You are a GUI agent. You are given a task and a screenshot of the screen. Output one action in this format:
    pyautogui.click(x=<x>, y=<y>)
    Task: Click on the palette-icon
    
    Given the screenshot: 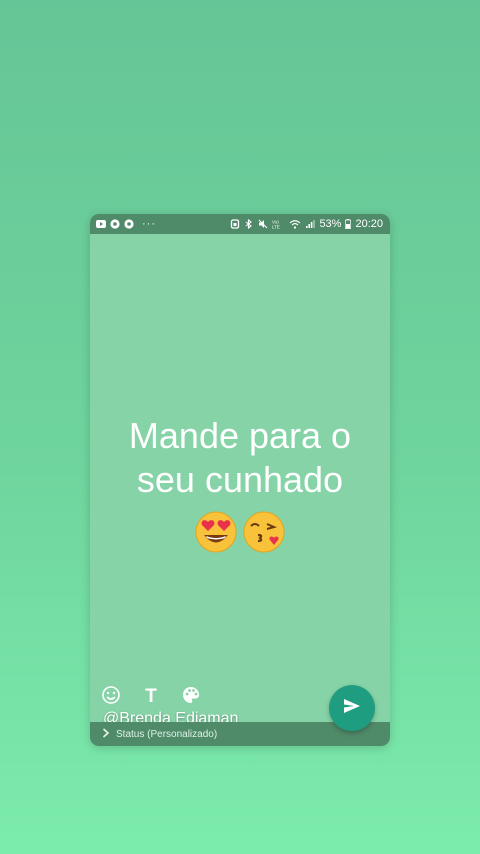 What is the action you would take?
    pyautogui.click(x=191, y=697)
    